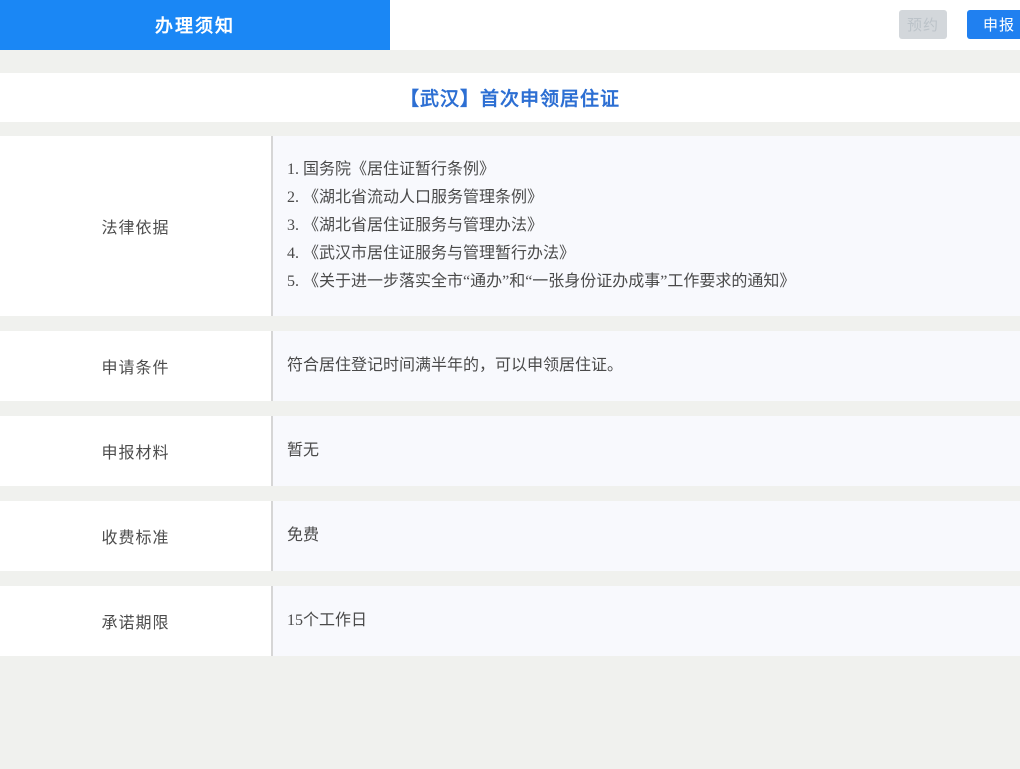  Describe the element at coordinates (327, 620) in the screenshot. I see `row-value: 15个工作日` at that location.